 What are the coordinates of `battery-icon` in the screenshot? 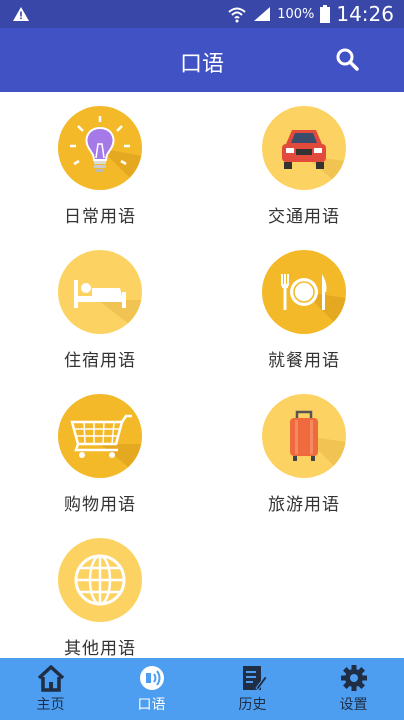 It's located at (325, 14).